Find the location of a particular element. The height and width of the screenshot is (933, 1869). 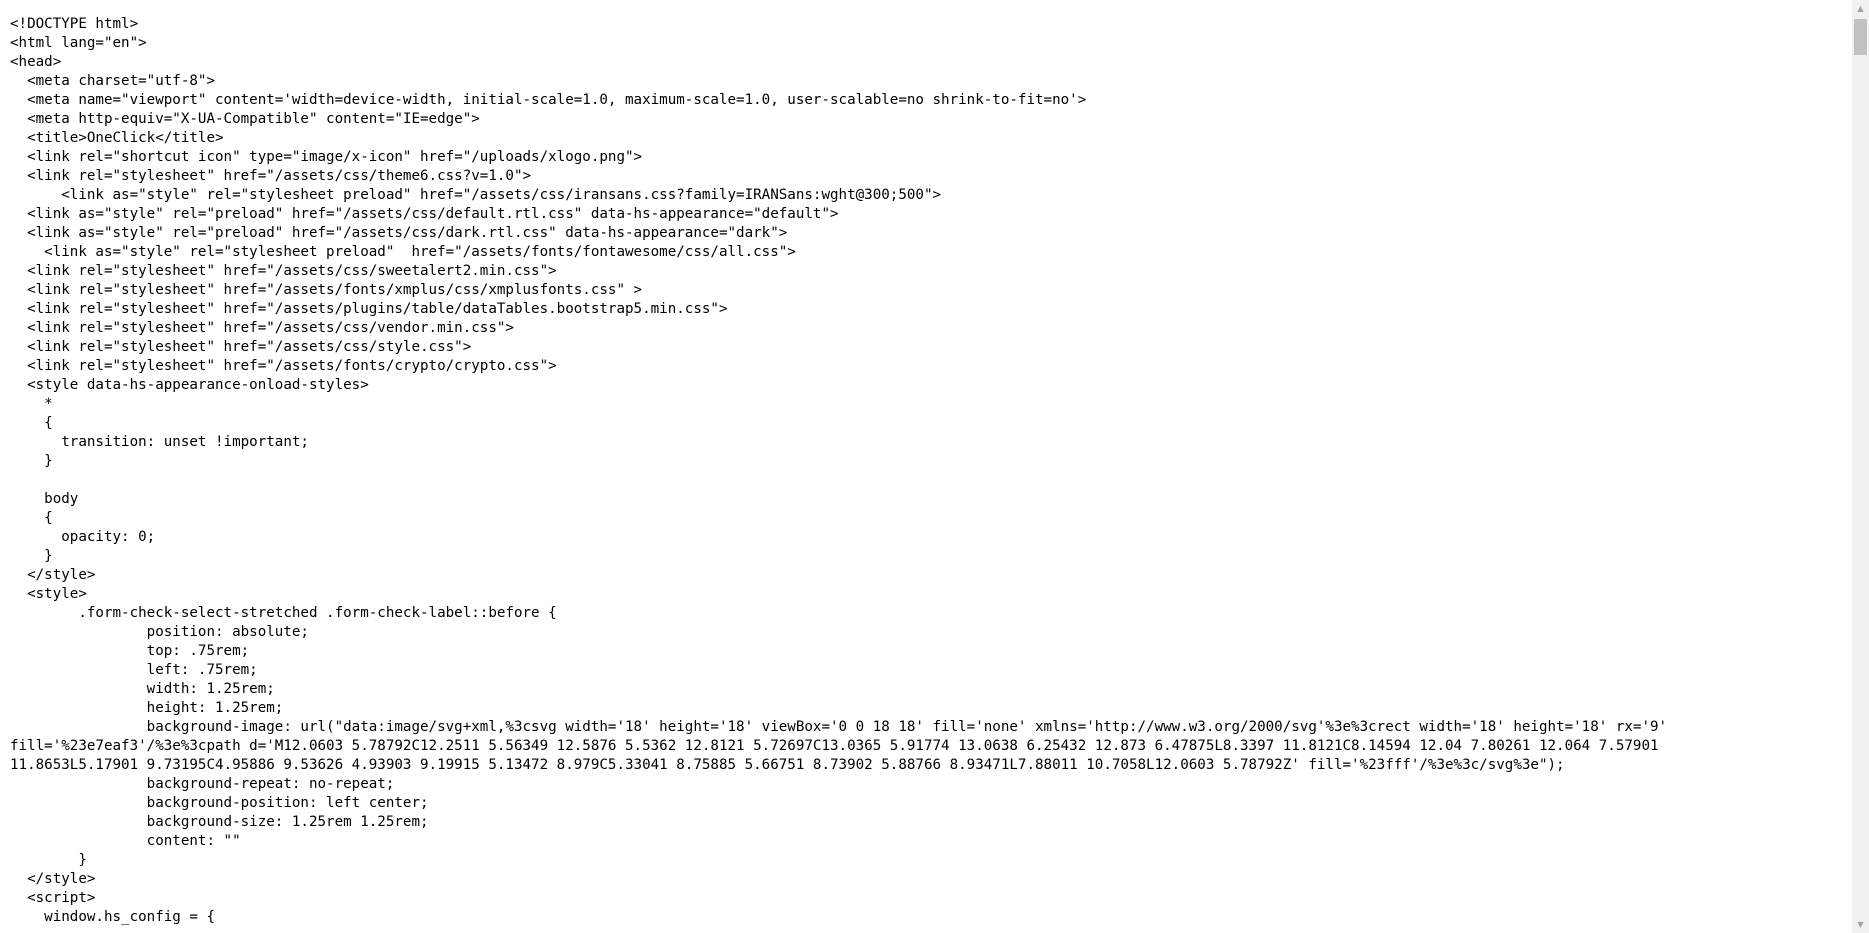

code-line: opacity: 0; is located at coordinates (83, 537).